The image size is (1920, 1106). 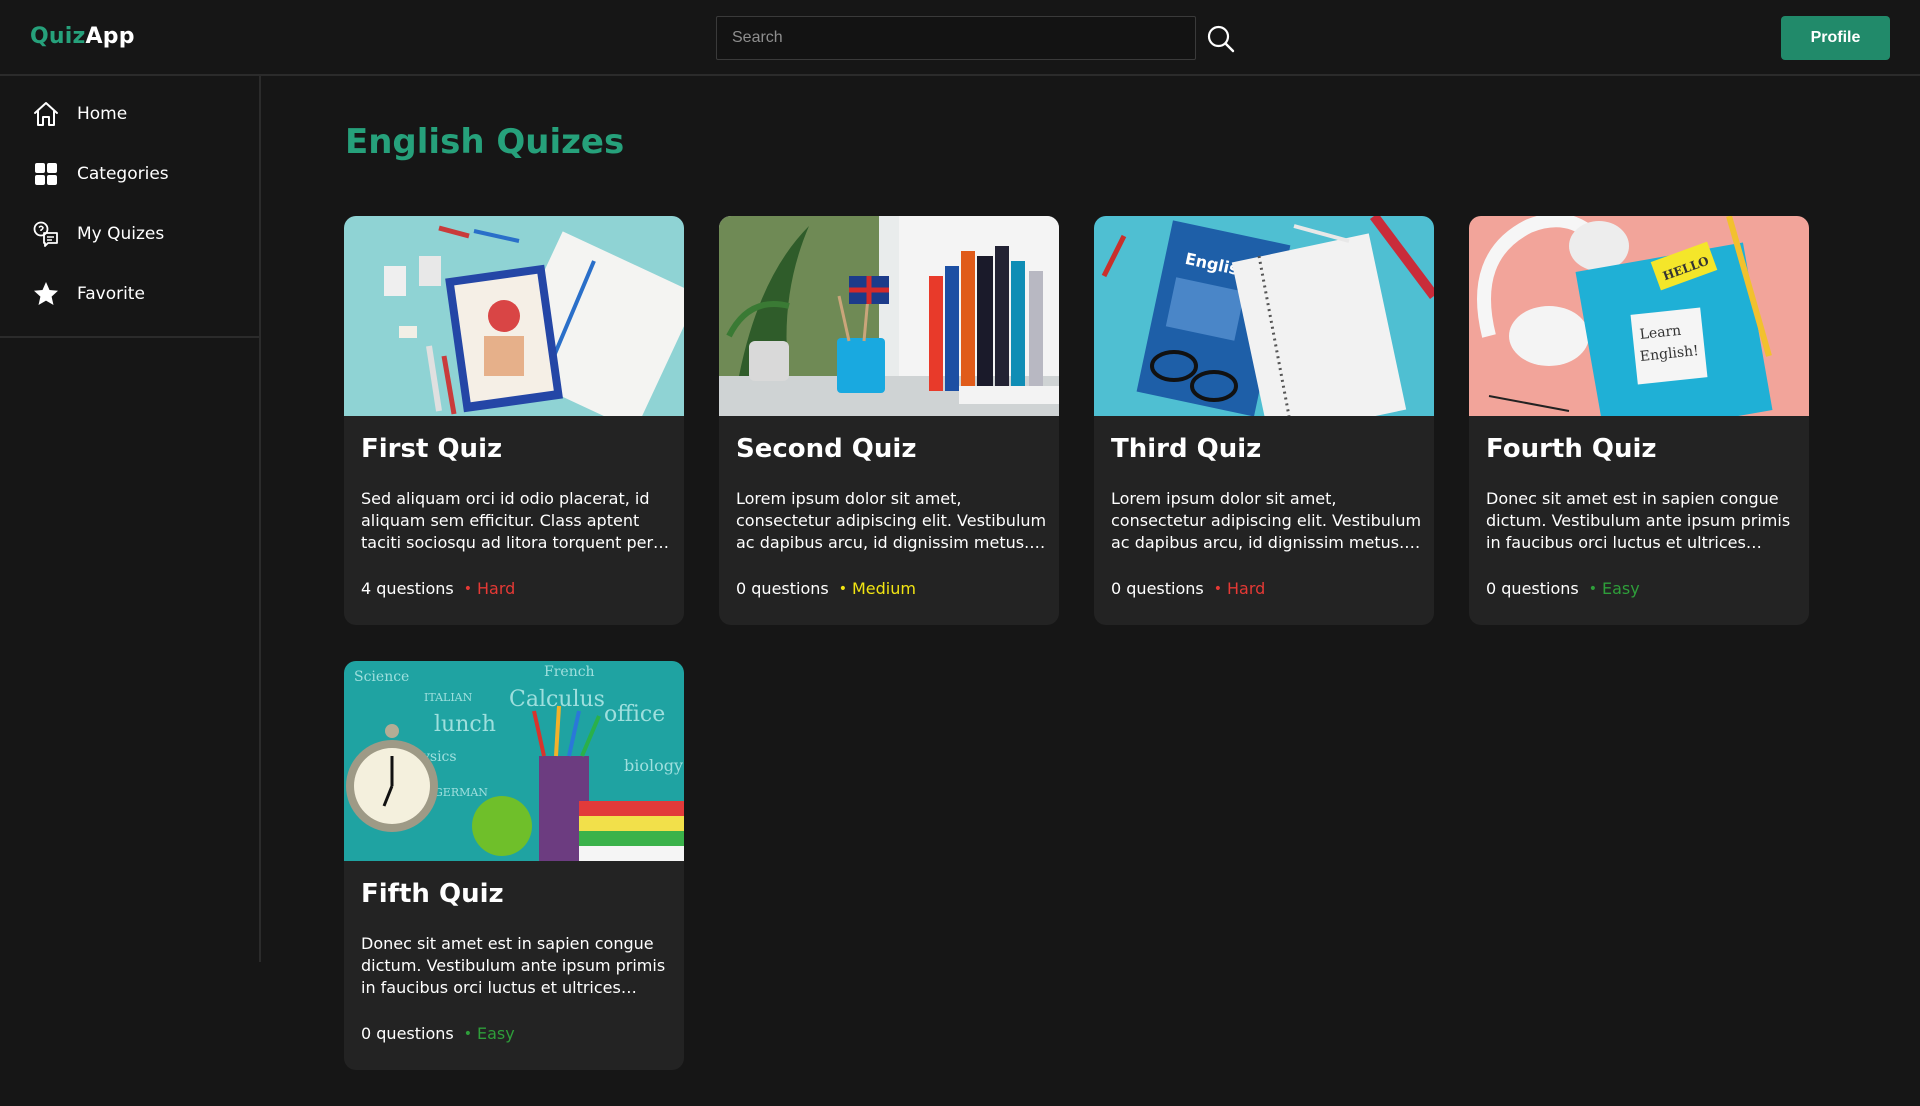 What do you see at coordinates (461, 792) in the screenshot?
I see `board-word: GERMAN` at bounding box center [461, 792].